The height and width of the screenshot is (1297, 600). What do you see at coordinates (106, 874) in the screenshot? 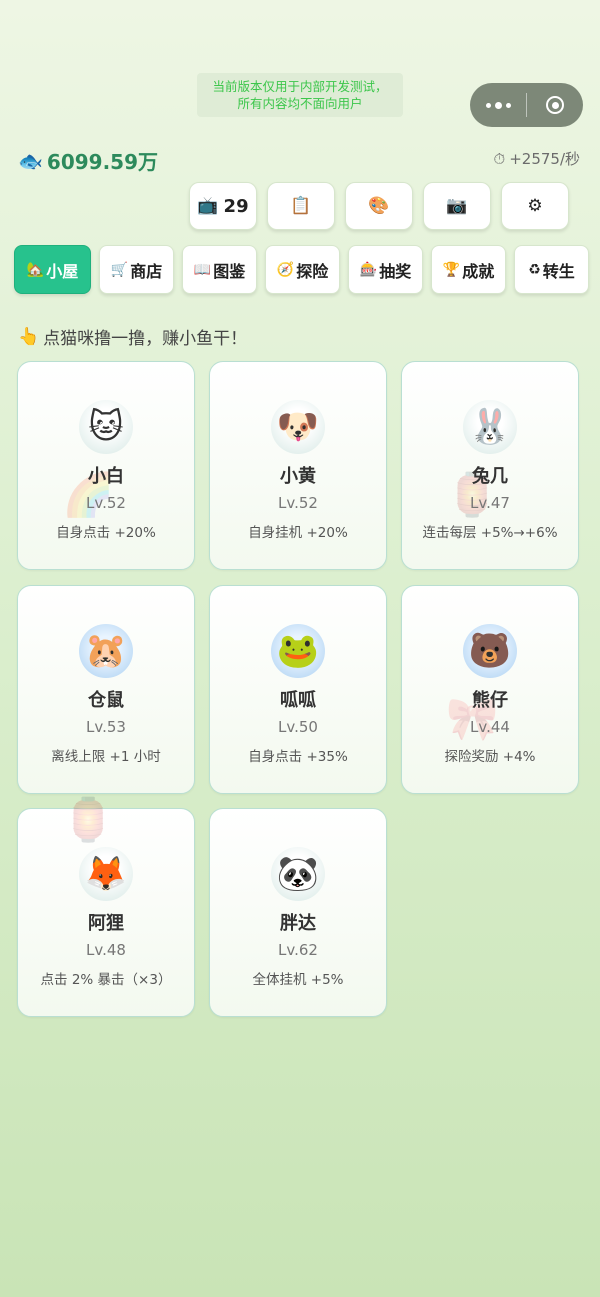
I see `fox-icon: 🦊` at bounding box center [106, 874].